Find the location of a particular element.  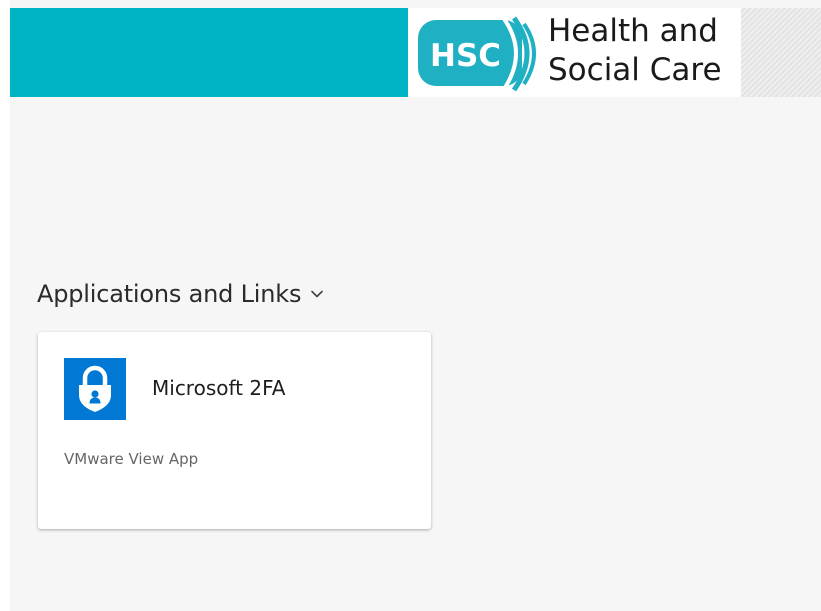

app-type: VMware View App is located at coordinates (131, 459).